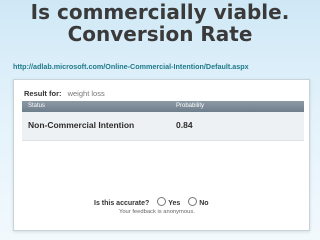 The width and height of the screenshot is (320, 240). Describe the element at coordinates (81, 125) in the screenshot. I see `status-value: Non-Commercial Intention` at that location.